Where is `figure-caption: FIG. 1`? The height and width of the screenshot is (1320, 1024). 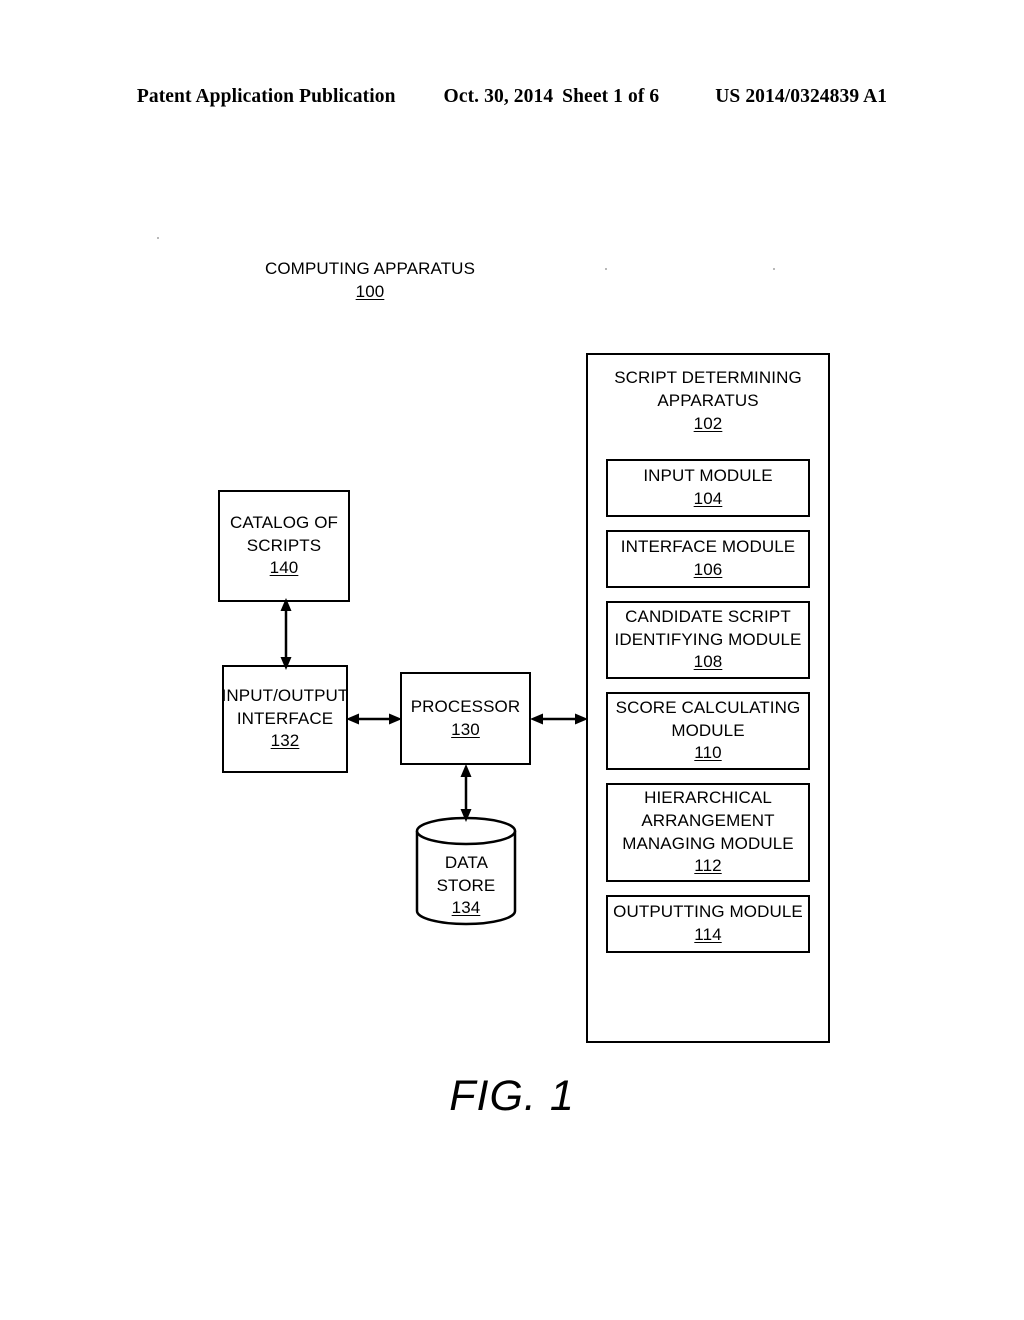 figure-caption: FIG. 1 is located at coordinates (512, 1096).